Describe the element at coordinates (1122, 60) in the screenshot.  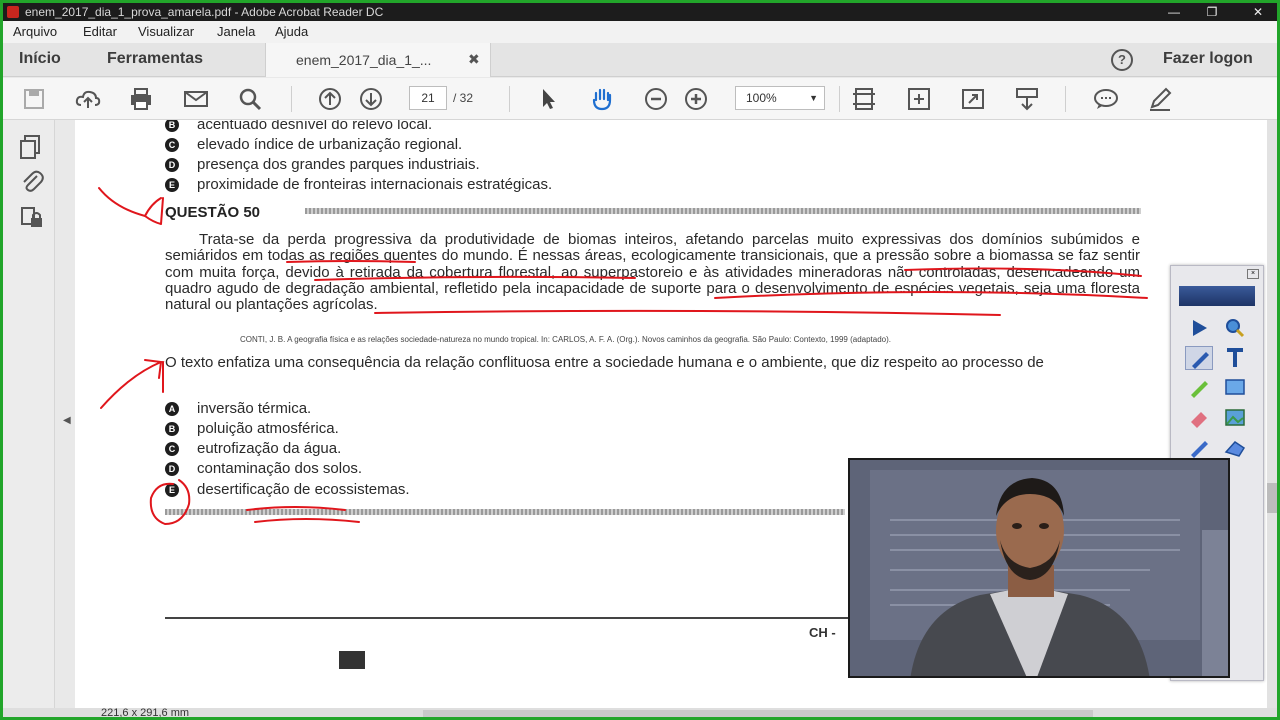
I see `help-icon: ?` at that location.